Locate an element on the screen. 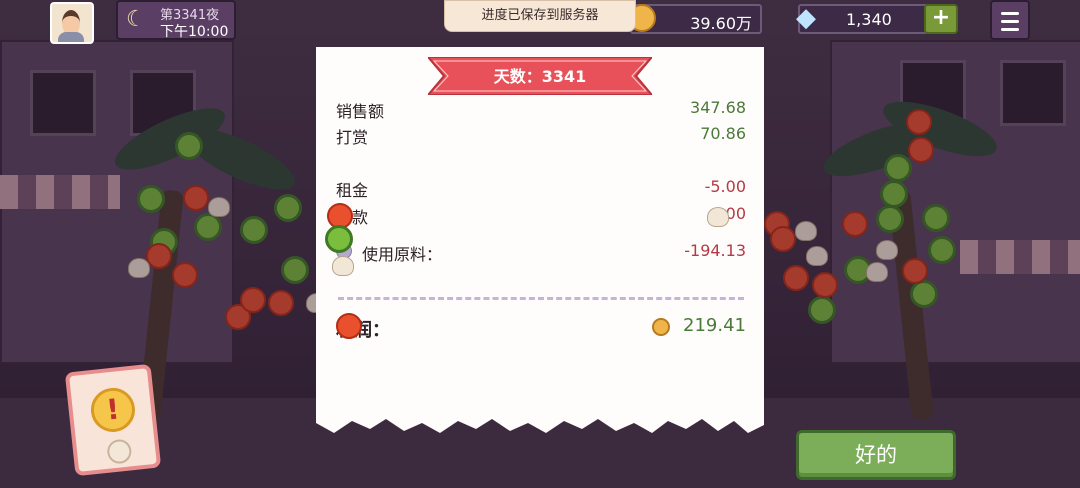  player-avatar is located at coordinates (72, 23).